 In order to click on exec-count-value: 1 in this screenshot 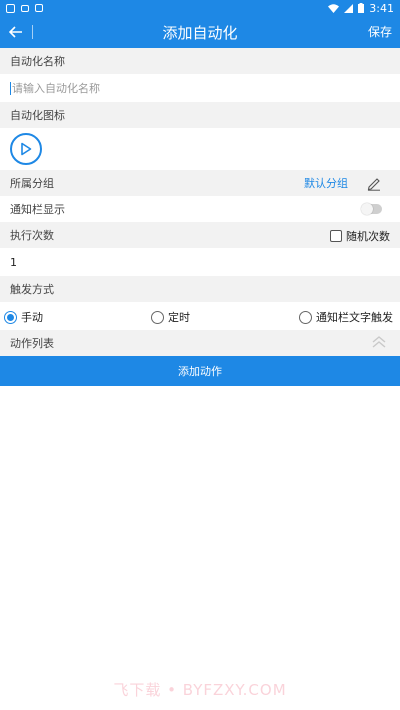, I will do `click(13, 262)`.